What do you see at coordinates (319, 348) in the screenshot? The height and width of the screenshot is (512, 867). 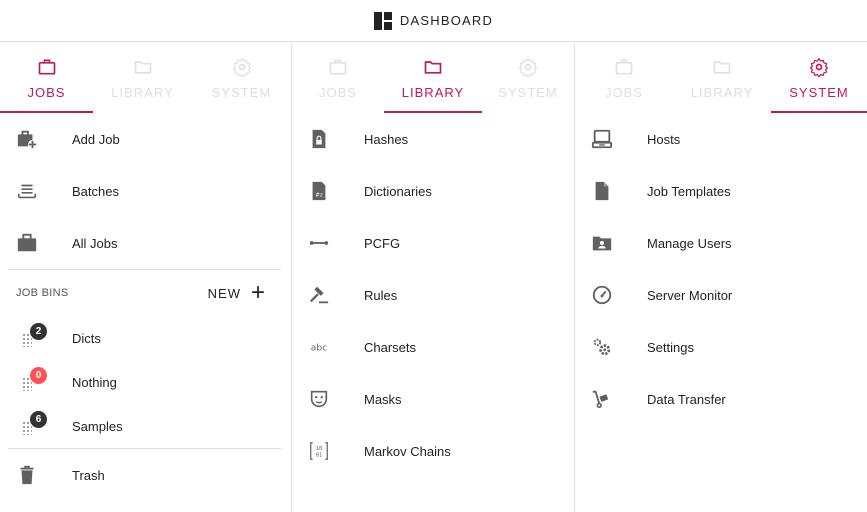 I see `svg-text: abc` at bounding box center [319, 348].